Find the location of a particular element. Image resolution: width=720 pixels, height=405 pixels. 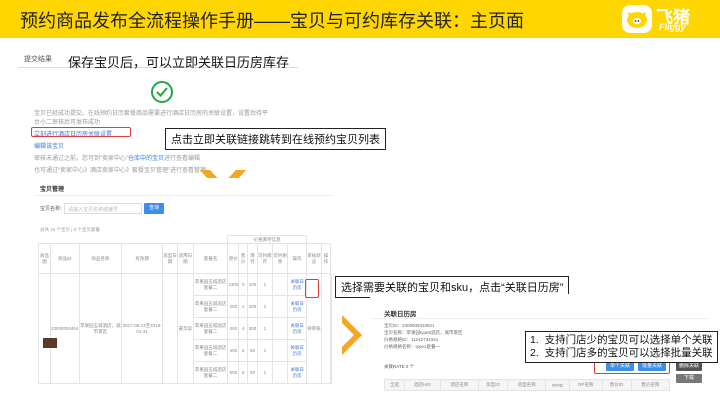

item-id-cell: 23009393404 is located at coordinates (65, 328).